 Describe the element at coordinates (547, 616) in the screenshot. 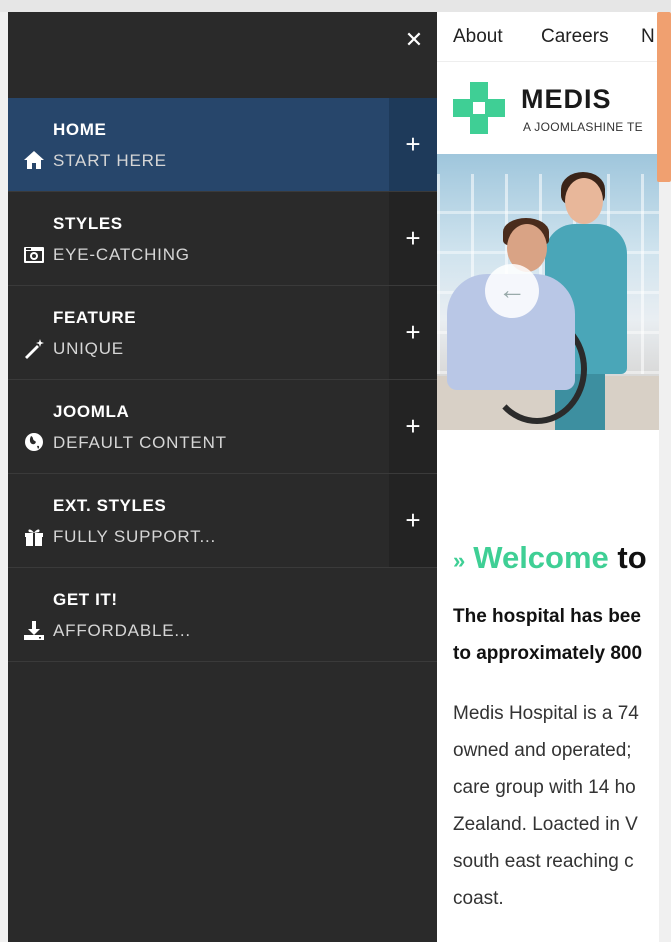

I see `lead-line: The hospital has bee` at that location.